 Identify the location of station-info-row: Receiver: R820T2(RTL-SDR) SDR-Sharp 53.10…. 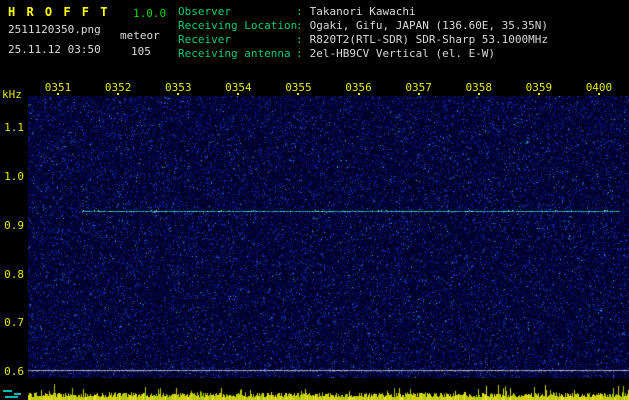
(363, 40).